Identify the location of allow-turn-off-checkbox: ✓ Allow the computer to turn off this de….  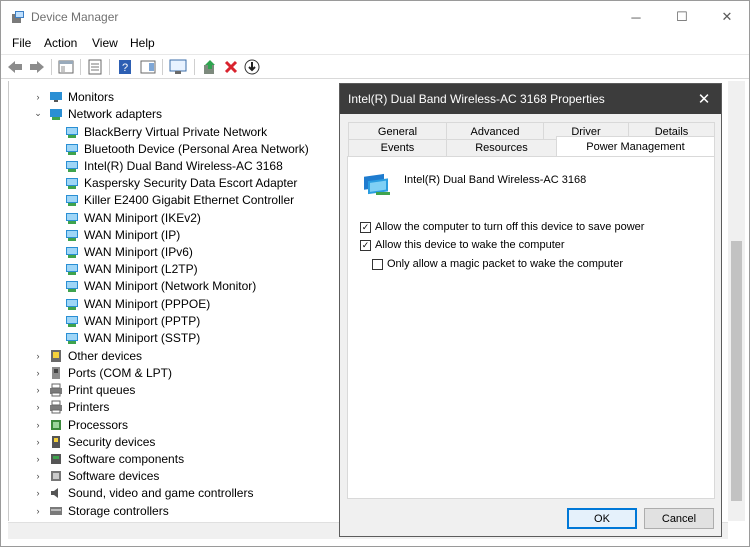
(502, 227).